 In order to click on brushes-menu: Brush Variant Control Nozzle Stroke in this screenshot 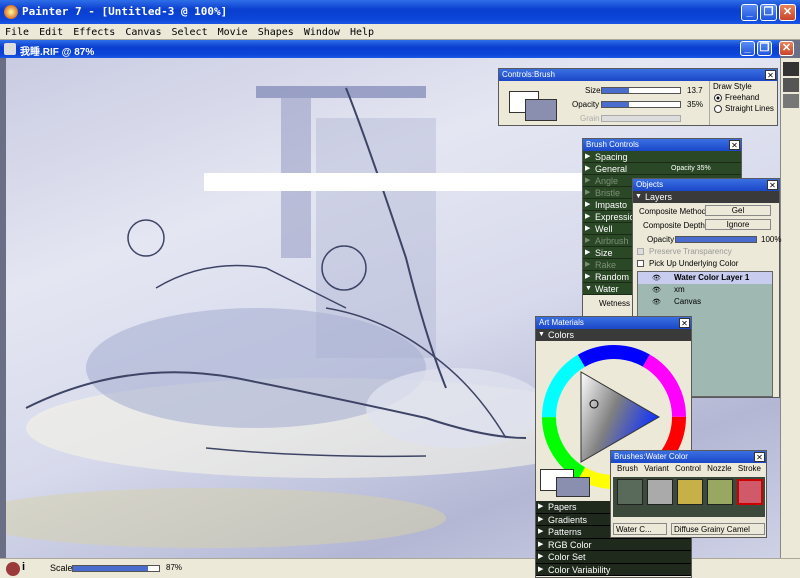, I will do `click(688, 469)`.